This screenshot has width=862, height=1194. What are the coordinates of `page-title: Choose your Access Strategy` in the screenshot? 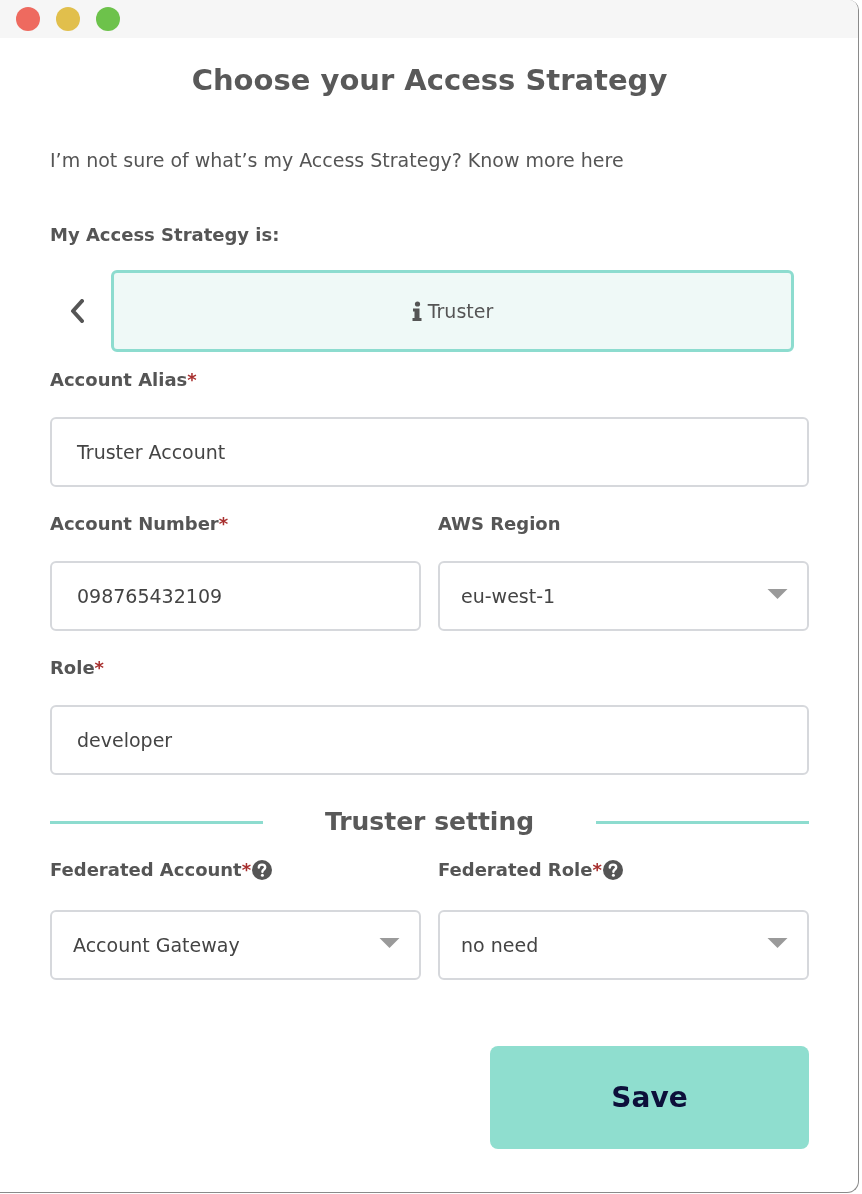 It's located at (429, 80).